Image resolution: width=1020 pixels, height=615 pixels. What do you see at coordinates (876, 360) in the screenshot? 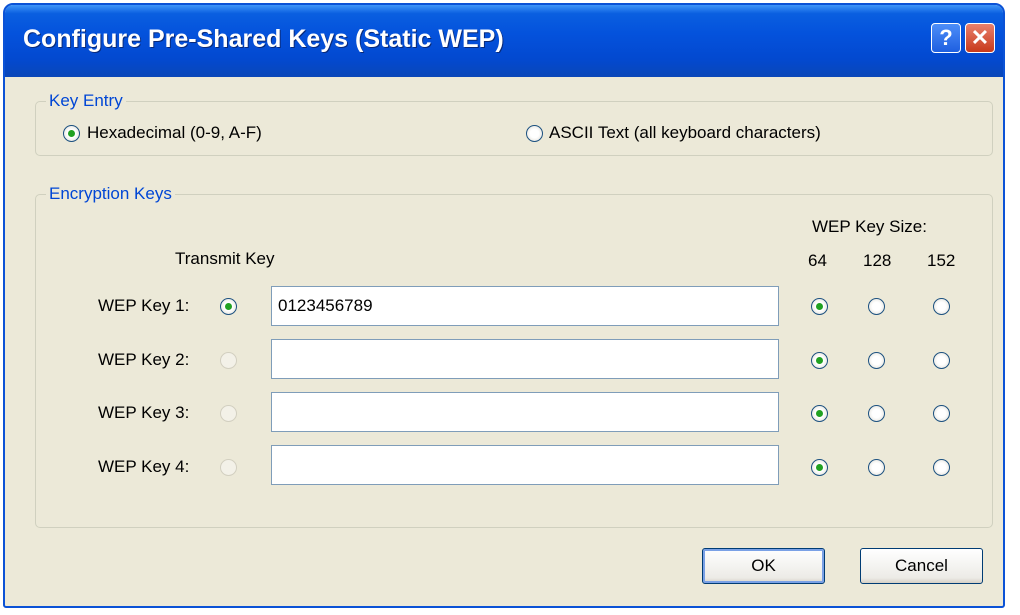
I see `wep-key-2-size-128-radio` at bounding box center [876, 360].